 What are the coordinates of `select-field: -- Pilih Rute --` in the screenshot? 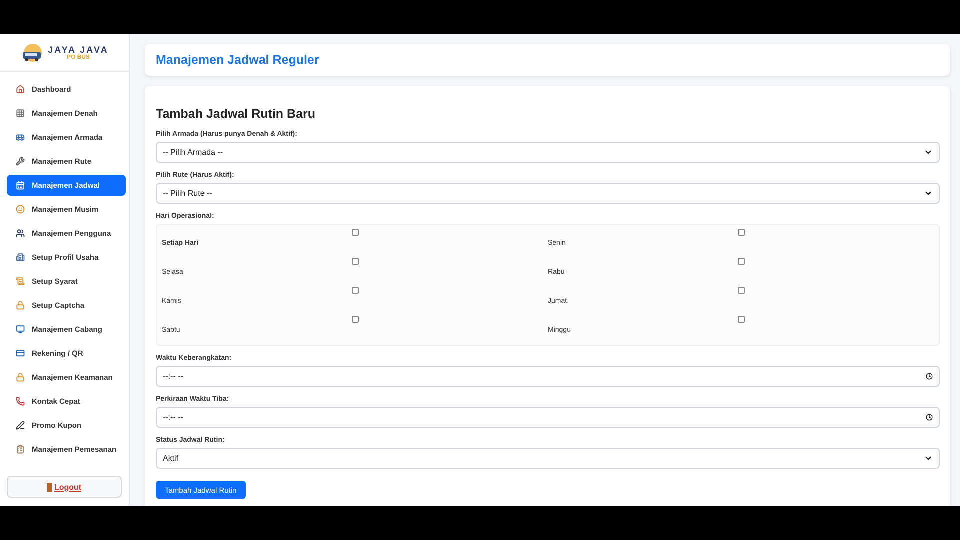 It's located at (548, 193).